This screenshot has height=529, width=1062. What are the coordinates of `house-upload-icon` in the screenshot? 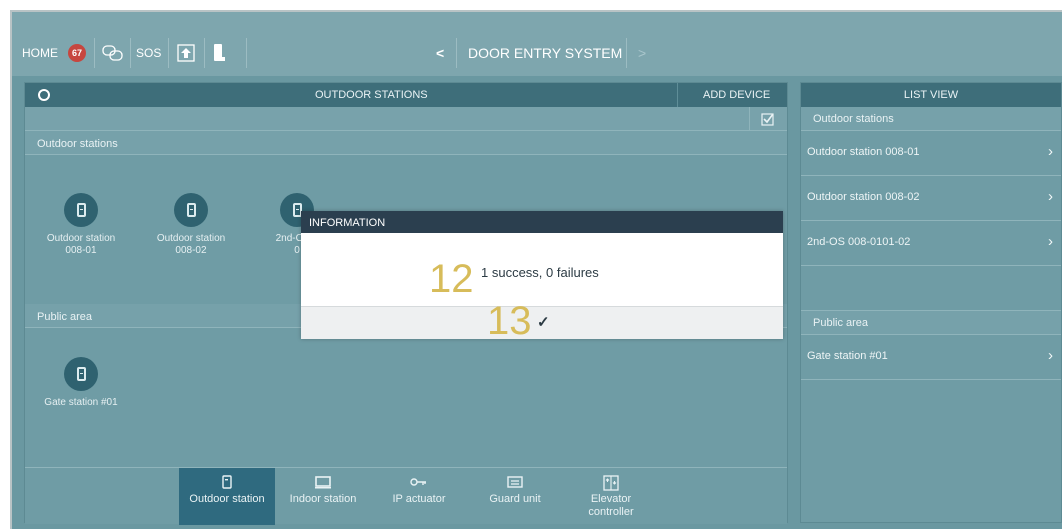 It's located at (186, 53).